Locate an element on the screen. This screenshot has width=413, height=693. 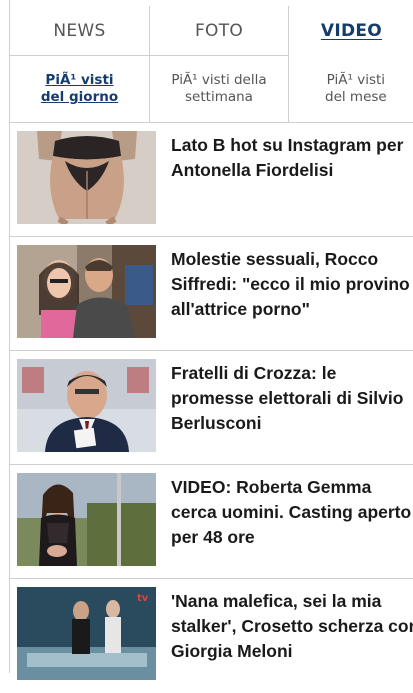
tab-news: NEWS is located at coordinates (80, 31).